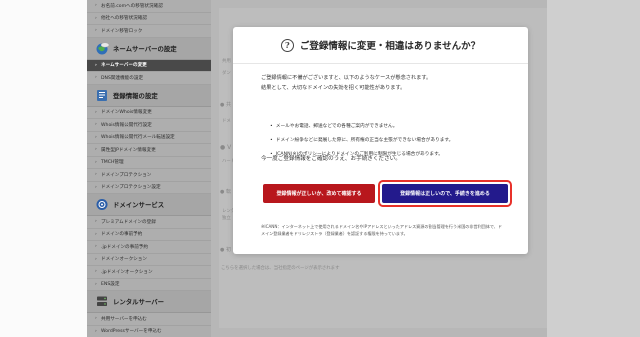 This screenshot has height=337, width=640. What do you see at coordinates (319, 193) in the screenshot?
I see `recheck-registration-button: 登録情報が正しいか、改めて確認する` at bounding box center [319, 193].